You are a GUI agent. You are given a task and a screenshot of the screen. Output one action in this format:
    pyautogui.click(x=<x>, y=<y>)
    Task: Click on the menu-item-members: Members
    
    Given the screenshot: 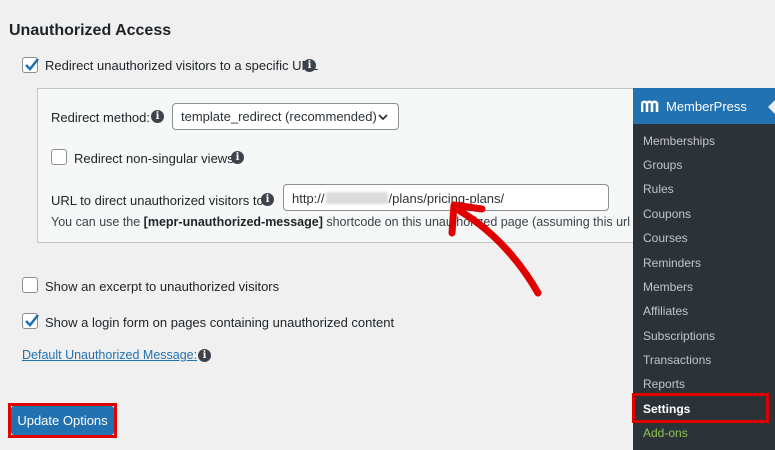 What is the action you would take?
    pyautogui.click(x=668, y=287)
    